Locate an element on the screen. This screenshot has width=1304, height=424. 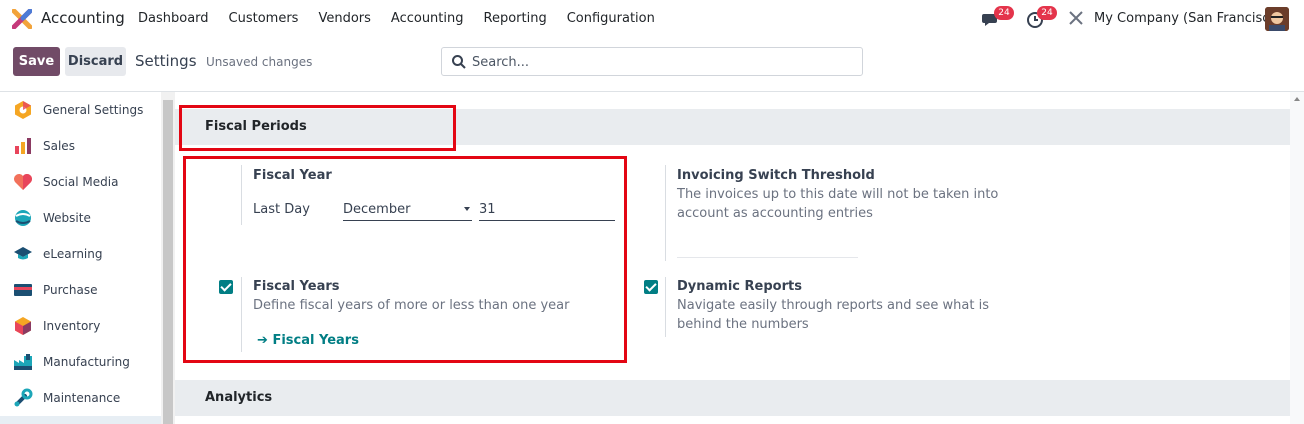
user-avatar is located at coordinates (1277, 19).